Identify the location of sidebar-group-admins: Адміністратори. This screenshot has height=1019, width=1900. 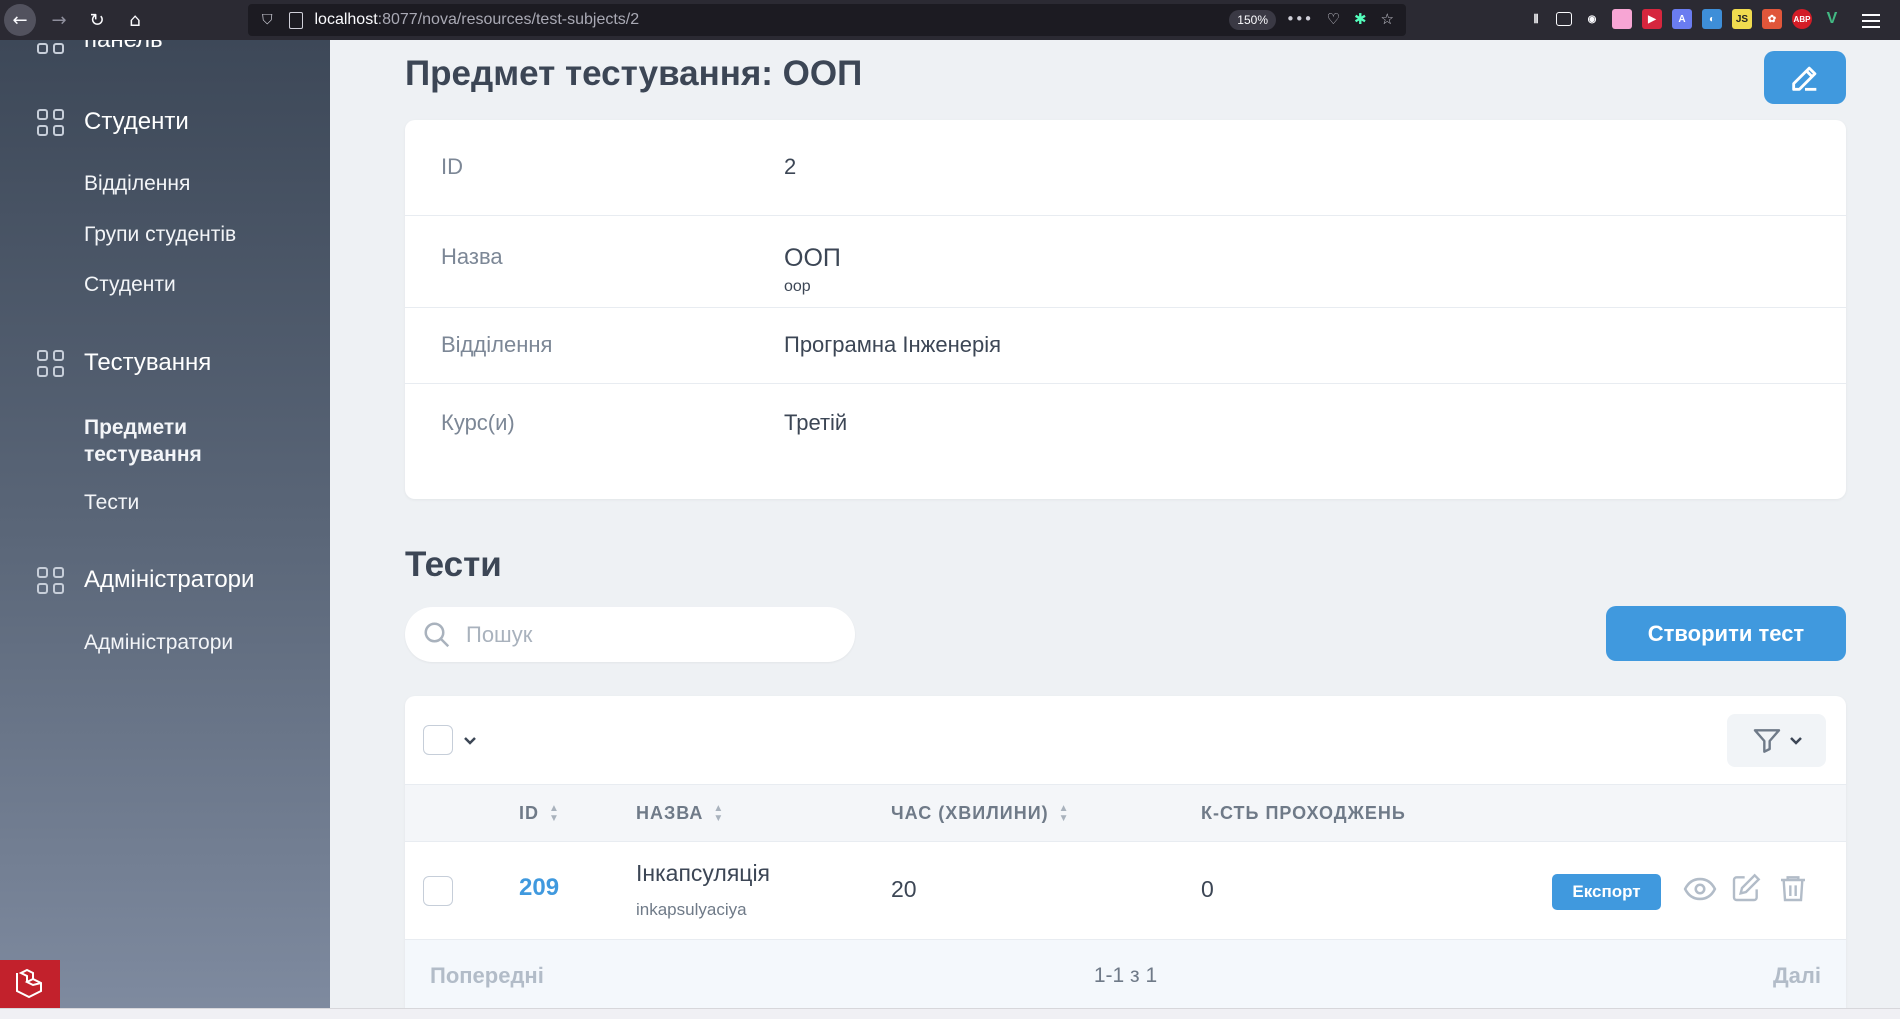
(145, 580).